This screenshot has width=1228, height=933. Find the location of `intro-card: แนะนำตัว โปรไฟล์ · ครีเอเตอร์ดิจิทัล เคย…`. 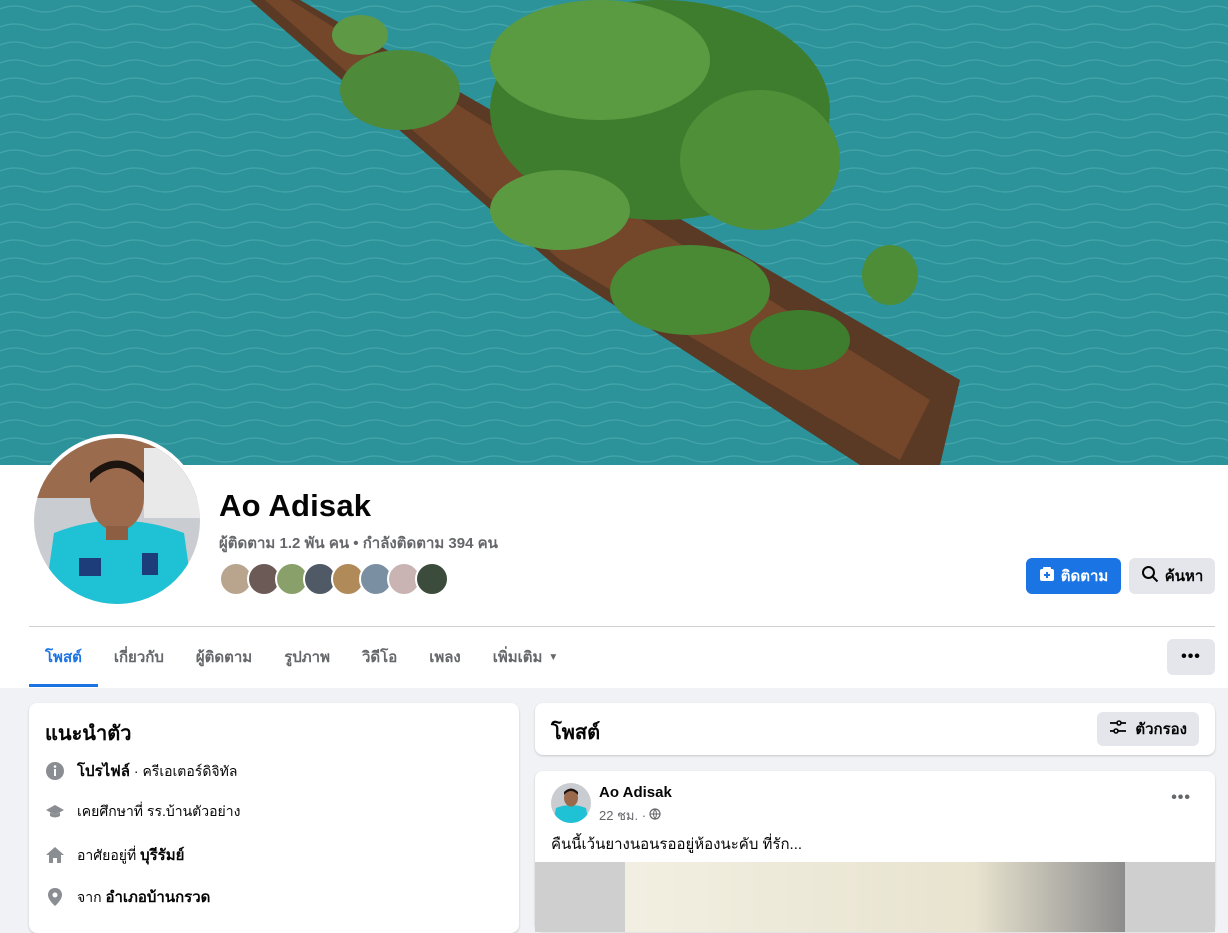

intro-card: แนะนำตัว โปรไฟล์ · ครีเอเตอร์ดิจิทัล เคย… is located at coordinates (274, 818).